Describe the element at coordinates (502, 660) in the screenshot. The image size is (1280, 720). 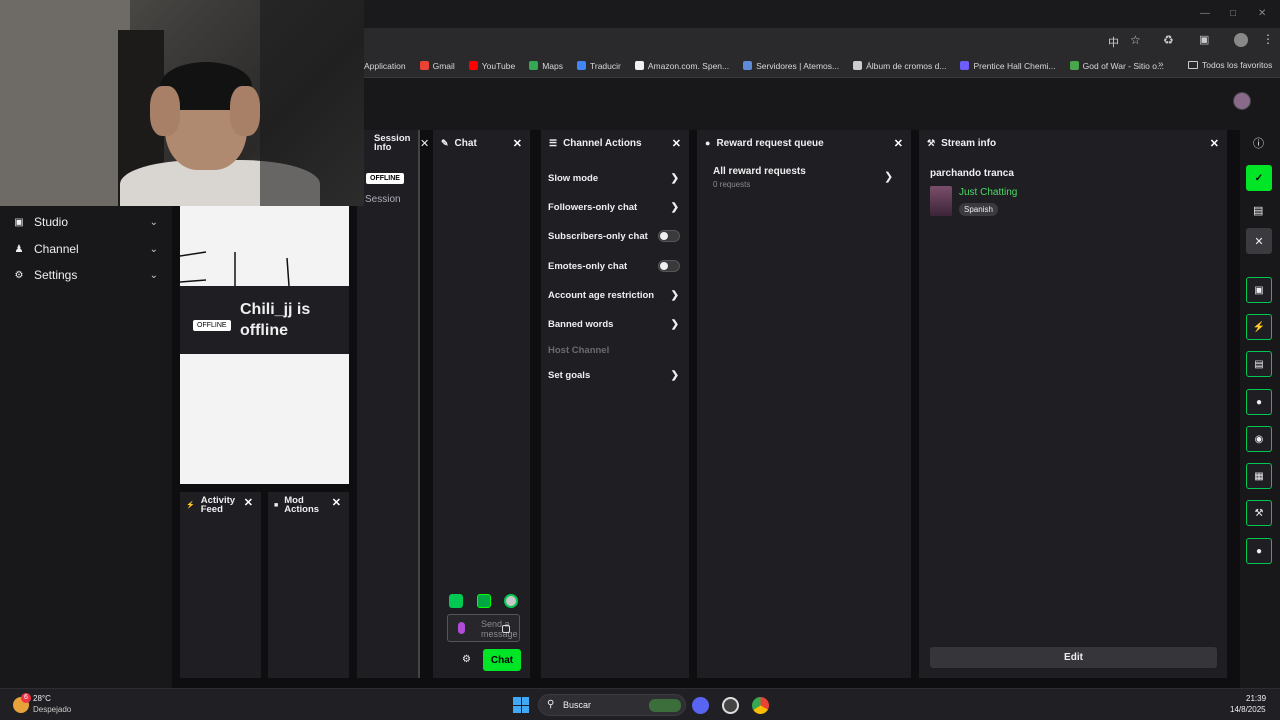
I see `chat-send-button: Chat` at that location.